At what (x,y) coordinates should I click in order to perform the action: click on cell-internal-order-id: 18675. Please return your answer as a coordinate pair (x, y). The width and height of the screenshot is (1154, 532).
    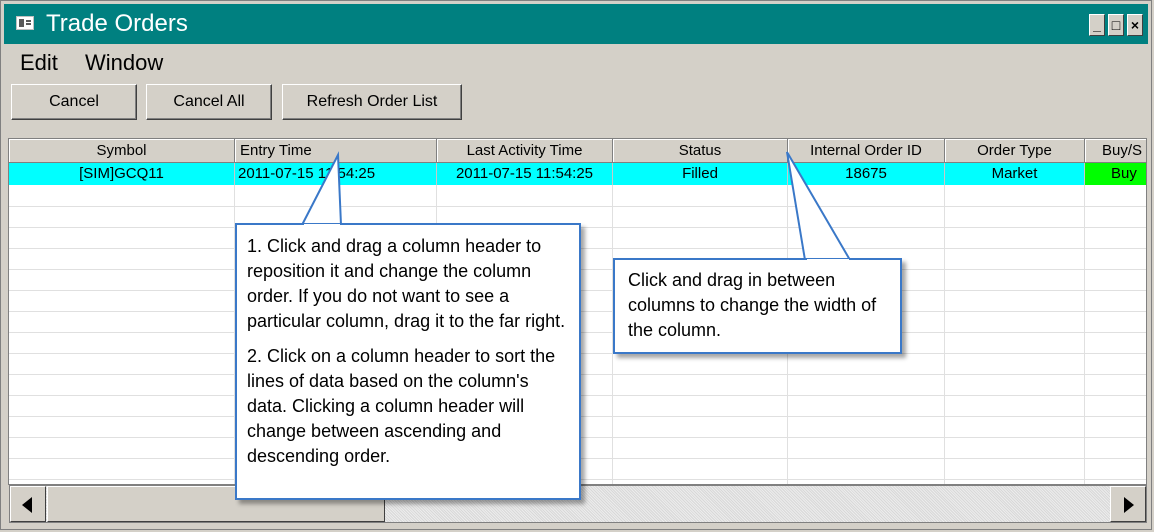
    Looking at the image, I should click on (866, 174).